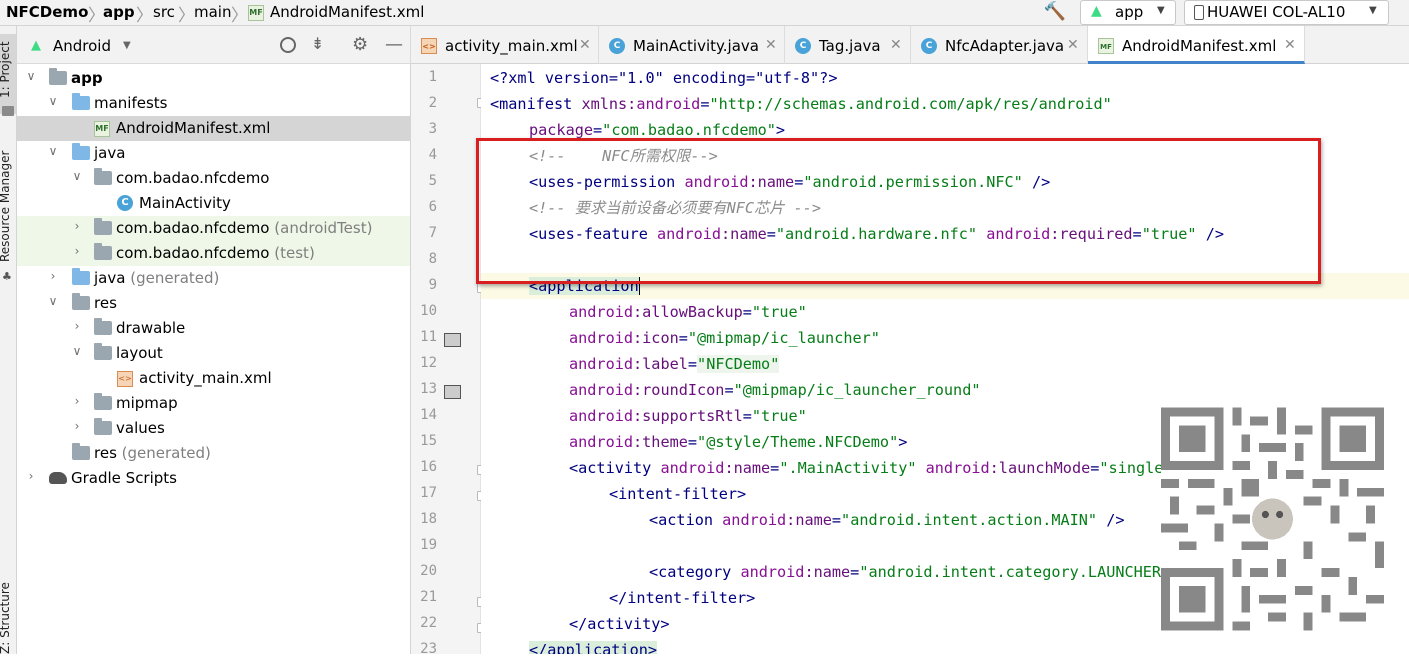 This screenshot has width=1409, height=657. Describe the element at coordinates (432, 233) in the screenshot. I see `line-number: 7` at that location.